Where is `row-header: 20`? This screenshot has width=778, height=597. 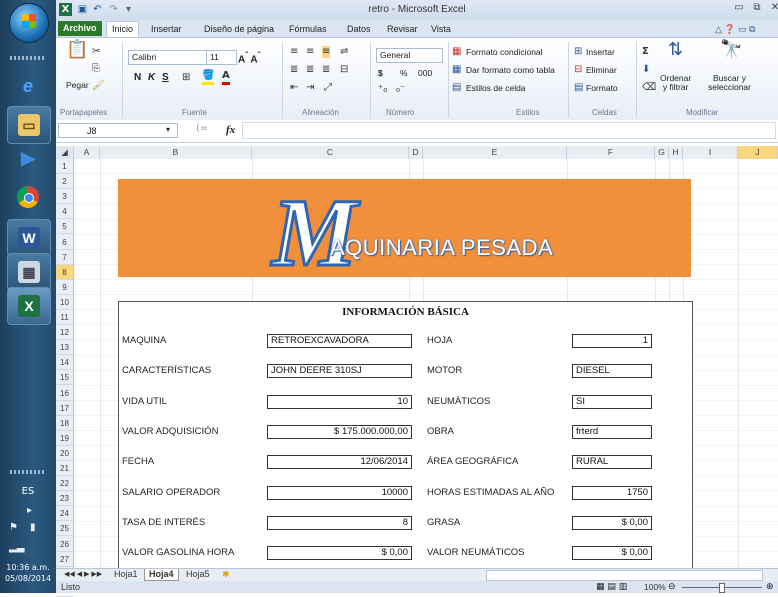
row-header: 20 is located at coordinates (64, 453).